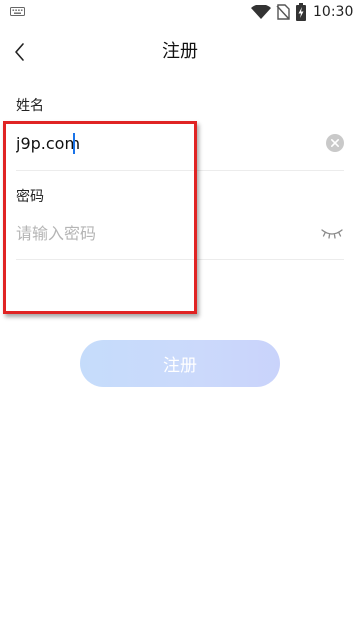 This screenshot has height=640, width=360. What do you see at coordinates (301, 12) in the screenshot?
I see `battery-charging-icon` at bounding box center [301, 12].